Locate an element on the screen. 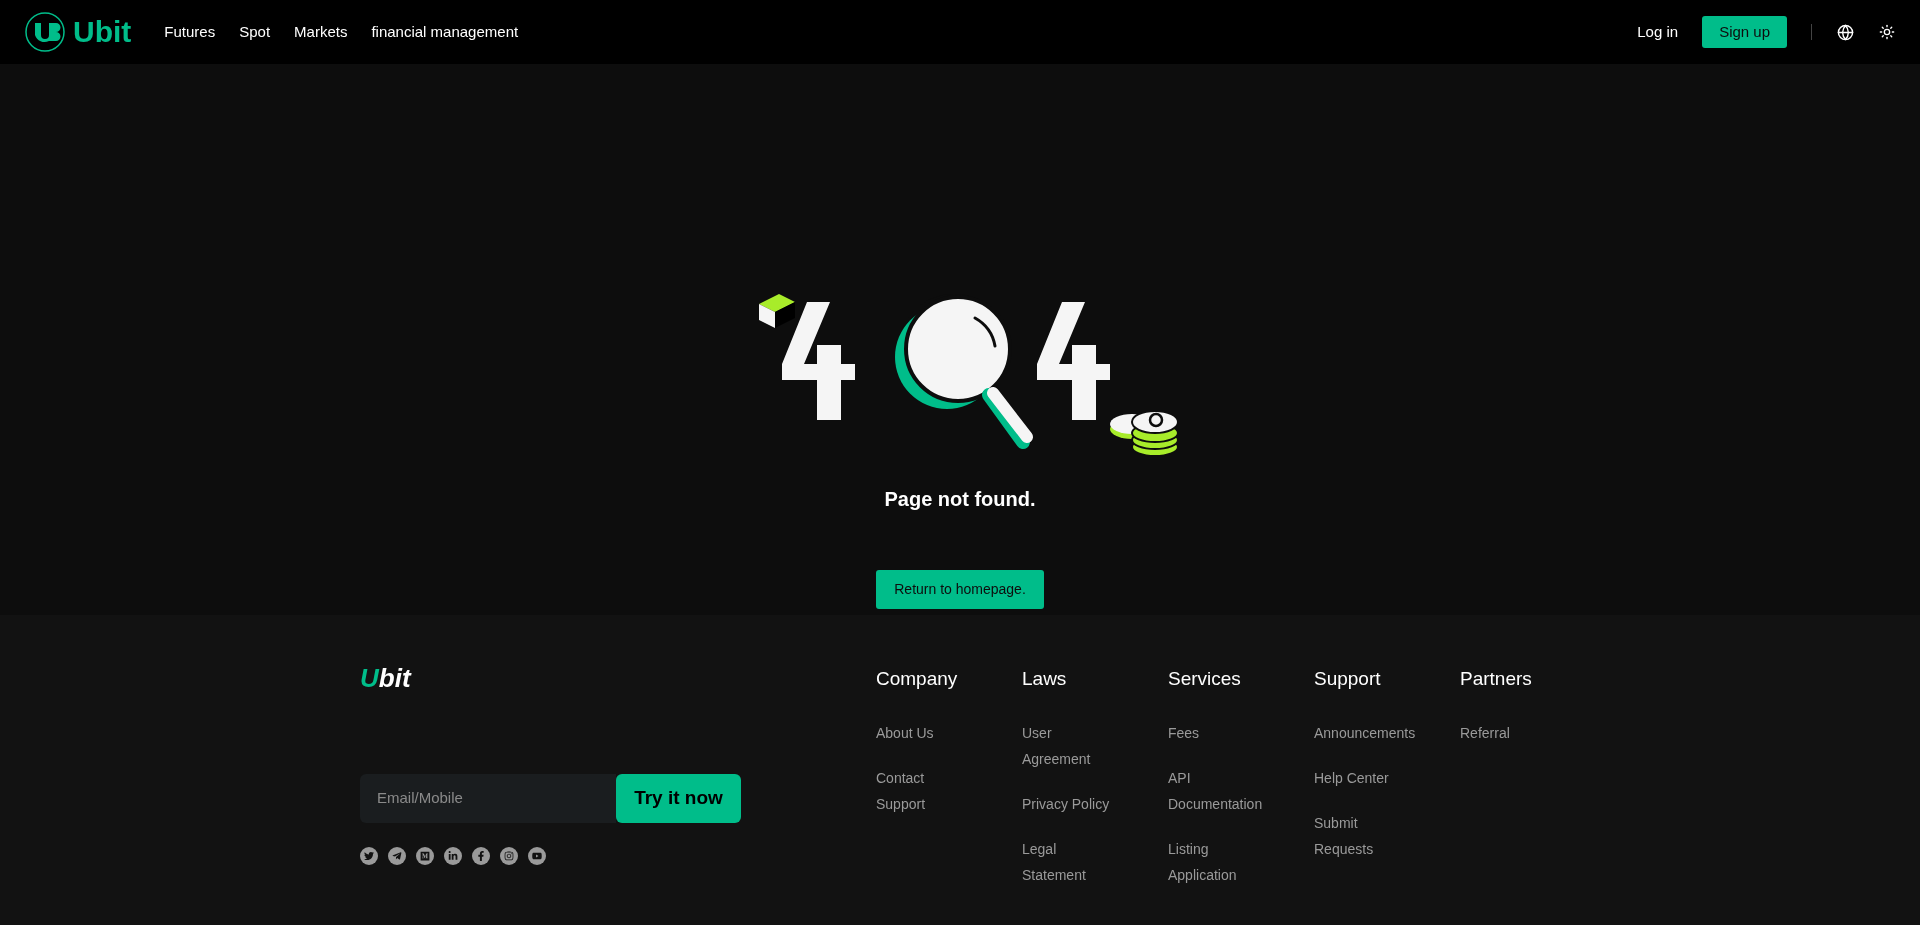  footer-link: Submit Requests is located at coordinates (1387, 836).